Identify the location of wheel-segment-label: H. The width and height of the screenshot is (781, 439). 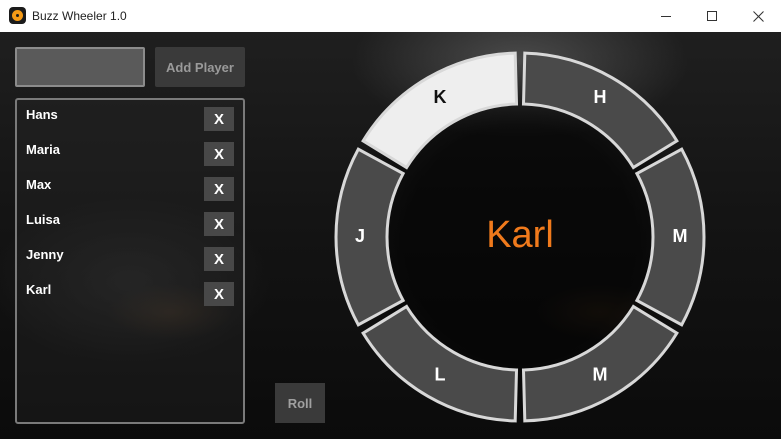
(600, 97).